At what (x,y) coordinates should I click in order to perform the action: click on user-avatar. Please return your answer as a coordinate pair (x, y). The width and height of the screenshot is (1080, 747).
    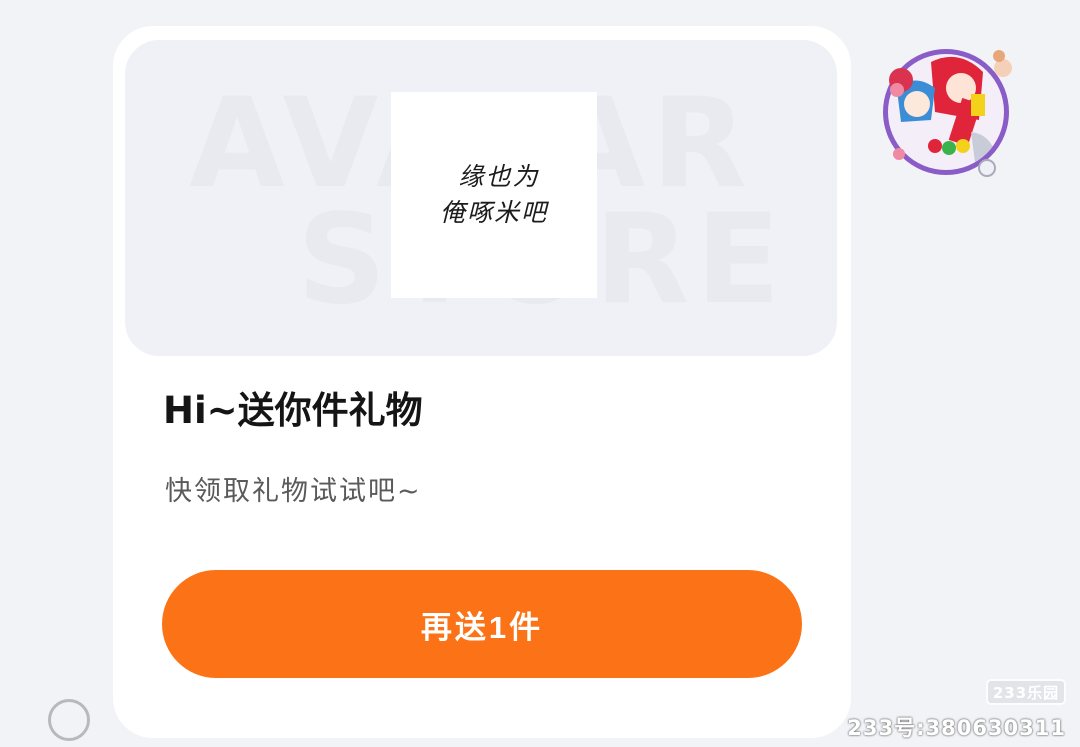
    Looking at the image, I should click on (946, 113).